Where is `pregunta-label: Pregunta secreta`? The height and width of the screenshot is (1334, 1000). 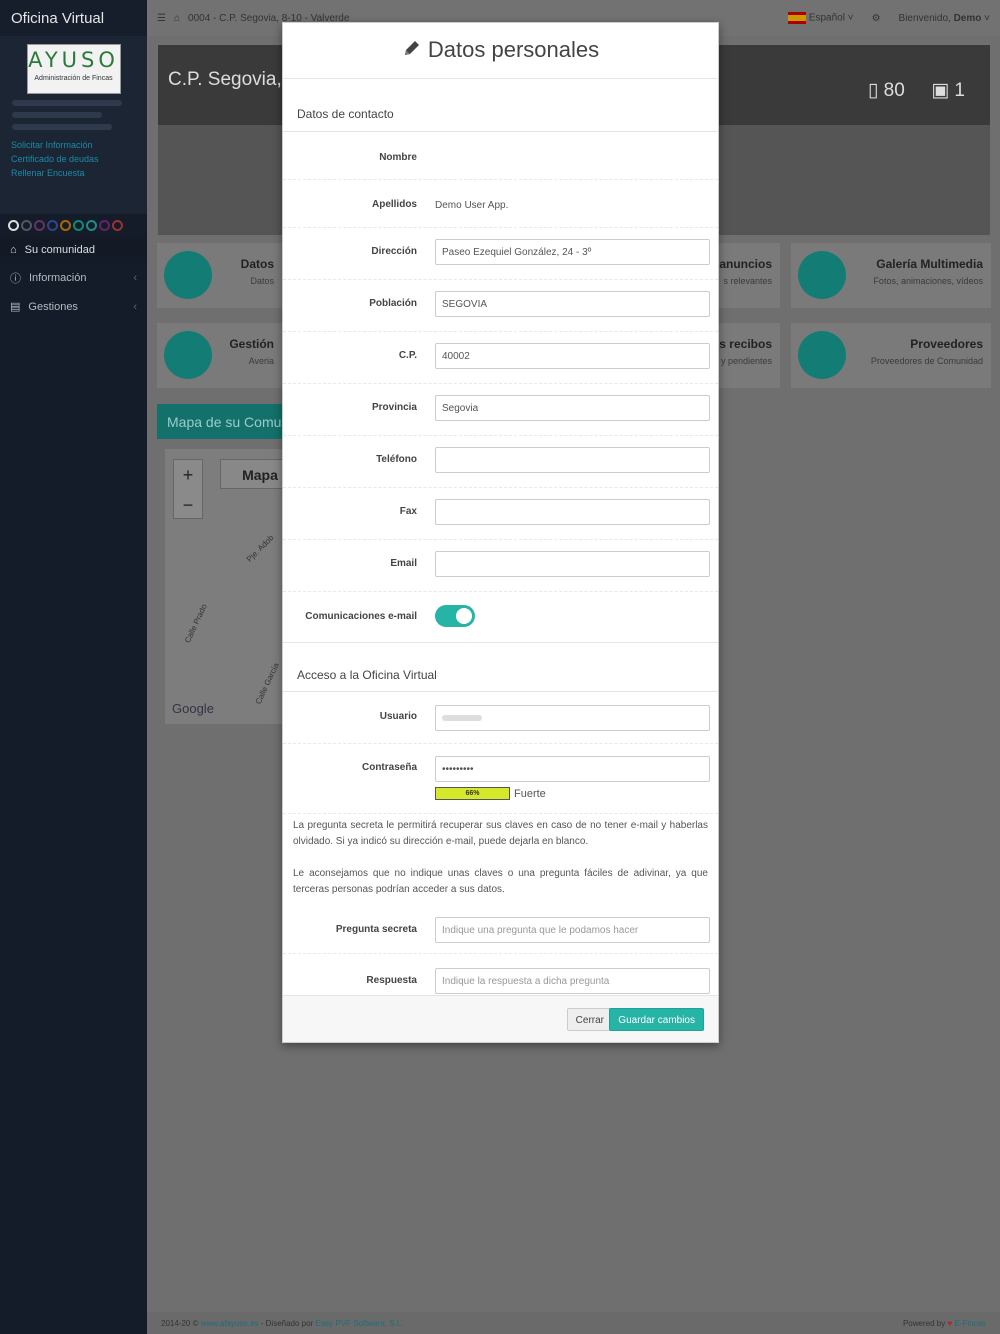
pregunta-label: Pregunta secreta is located at coordinates (376, 929).